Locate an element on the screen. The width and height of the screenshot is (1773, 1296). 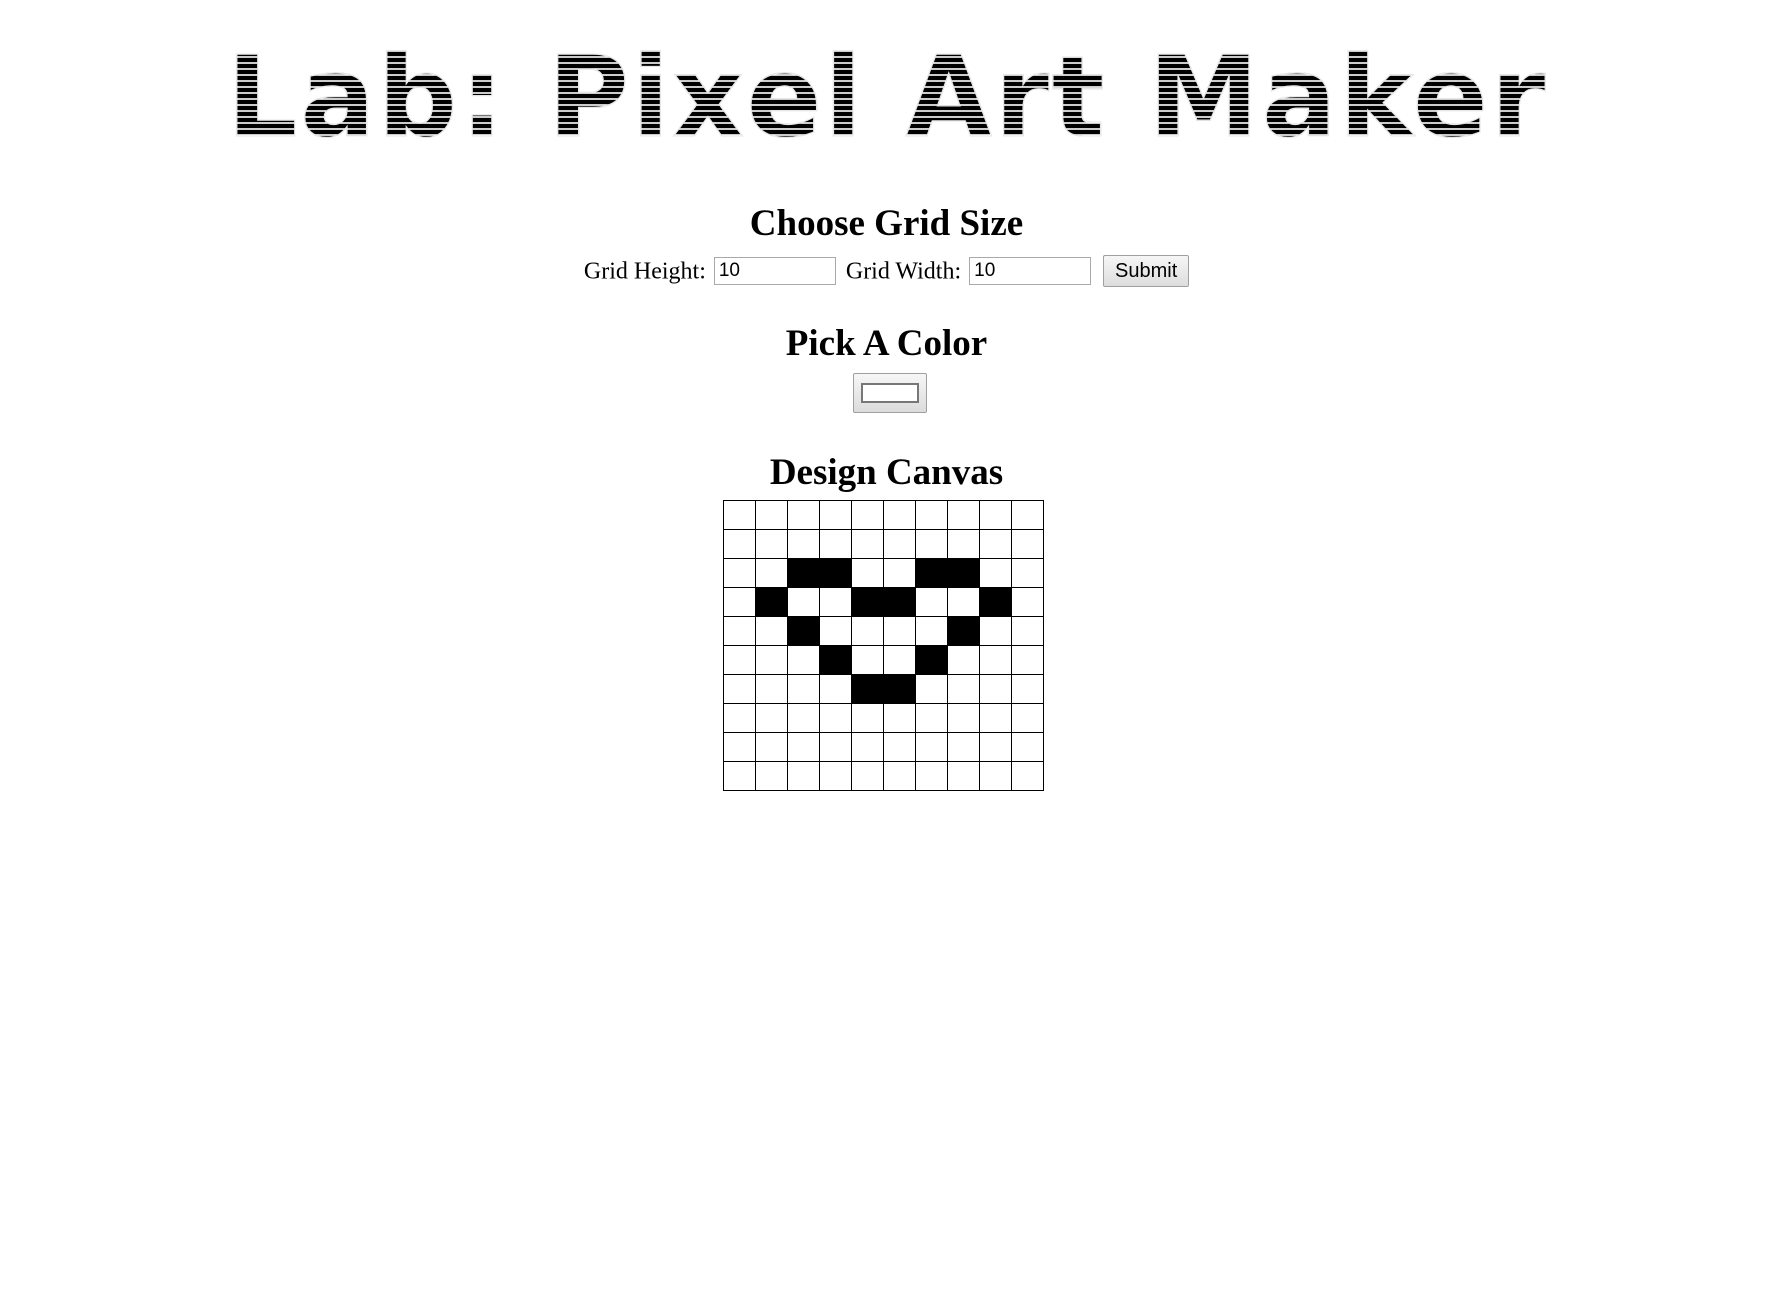
color-picker-input is located at coordinates (890, 393).